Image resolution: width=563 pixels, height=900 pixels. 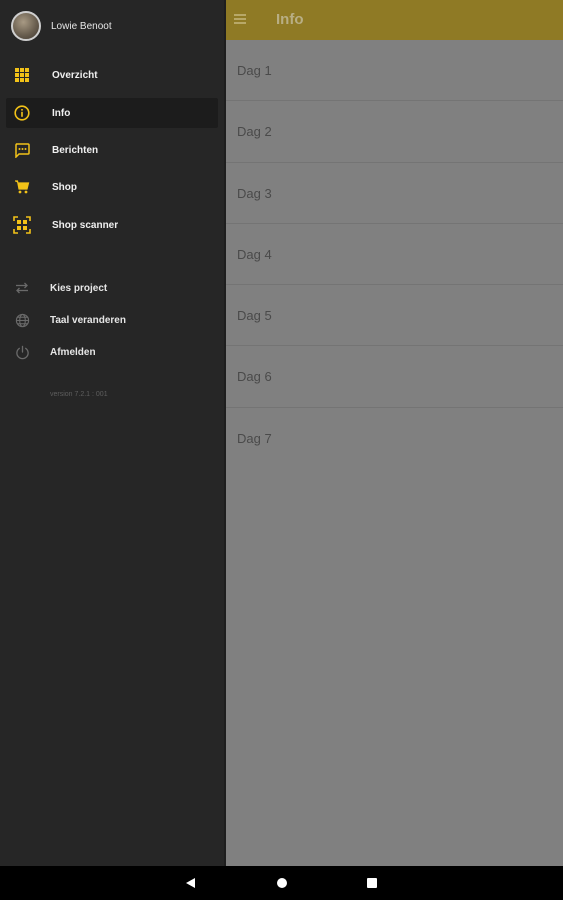 What do you see at coordinates (22, 113) in the screenshot?
I see `info-icon` at bounding box center [22, 113].